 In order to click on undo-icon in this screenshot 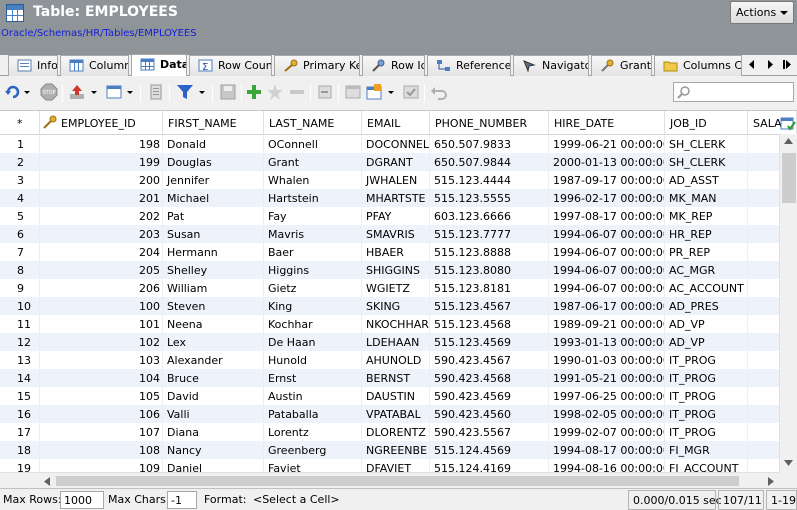, I will do `click(439, 92)`.